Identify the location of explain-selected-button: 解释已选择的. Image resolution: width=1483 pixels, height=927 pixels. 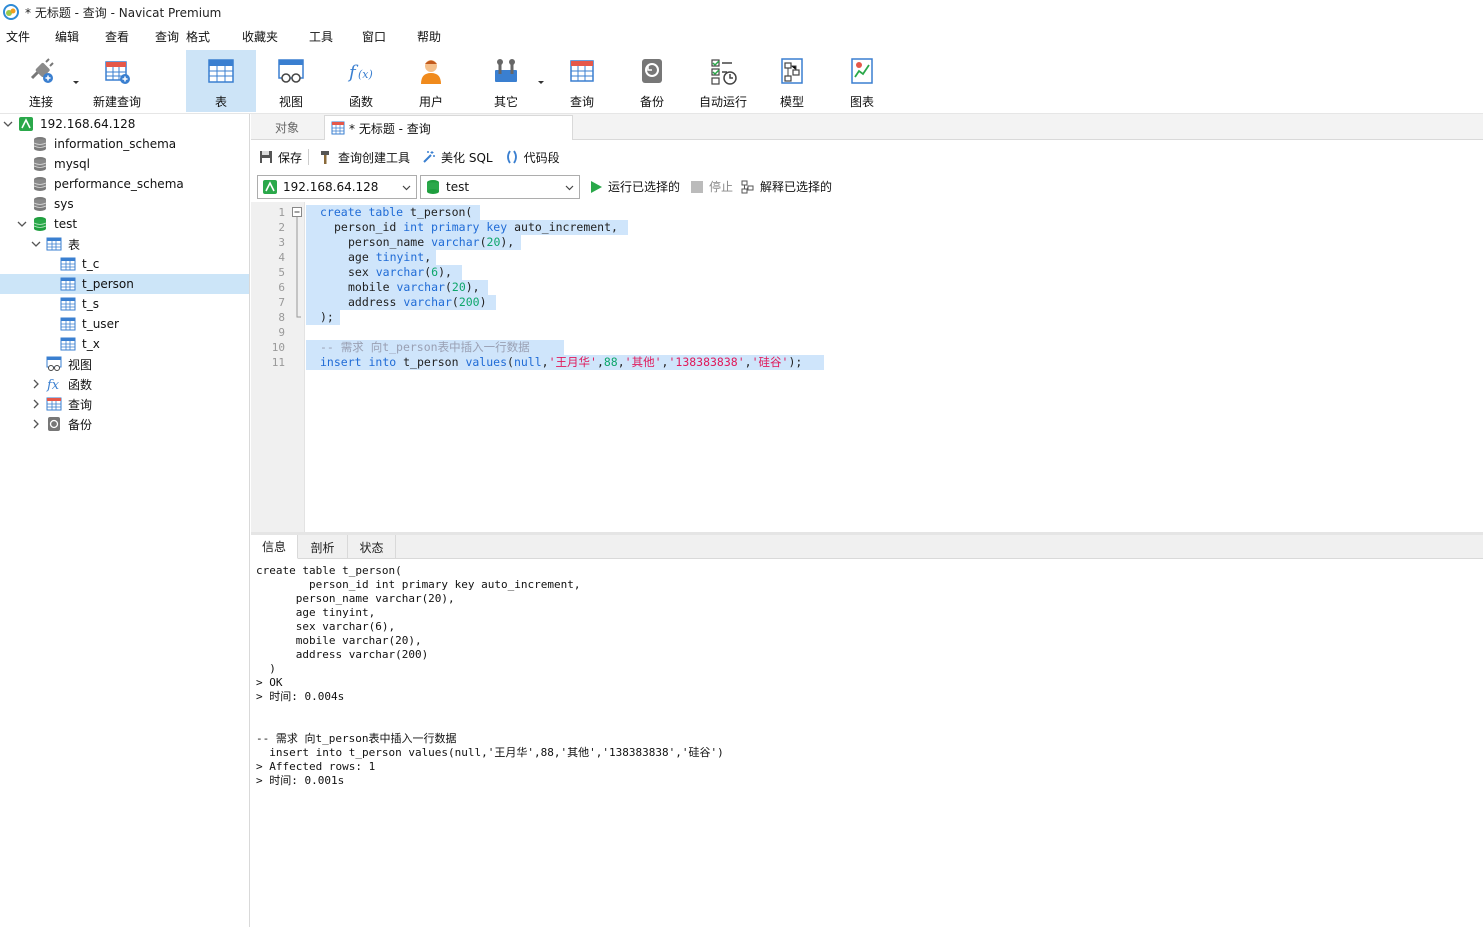
(786, 186).